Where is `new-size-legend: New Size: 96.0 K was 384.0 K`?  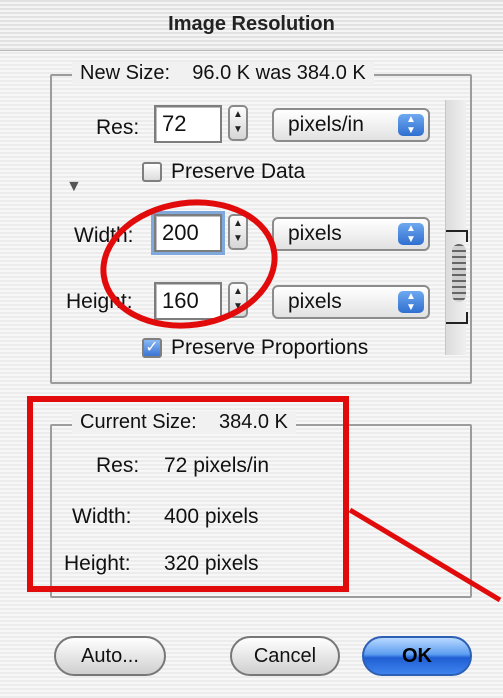
new-size-legend: New Size: 96.0 K was 384.0 K is located at coordinates (223, 73).